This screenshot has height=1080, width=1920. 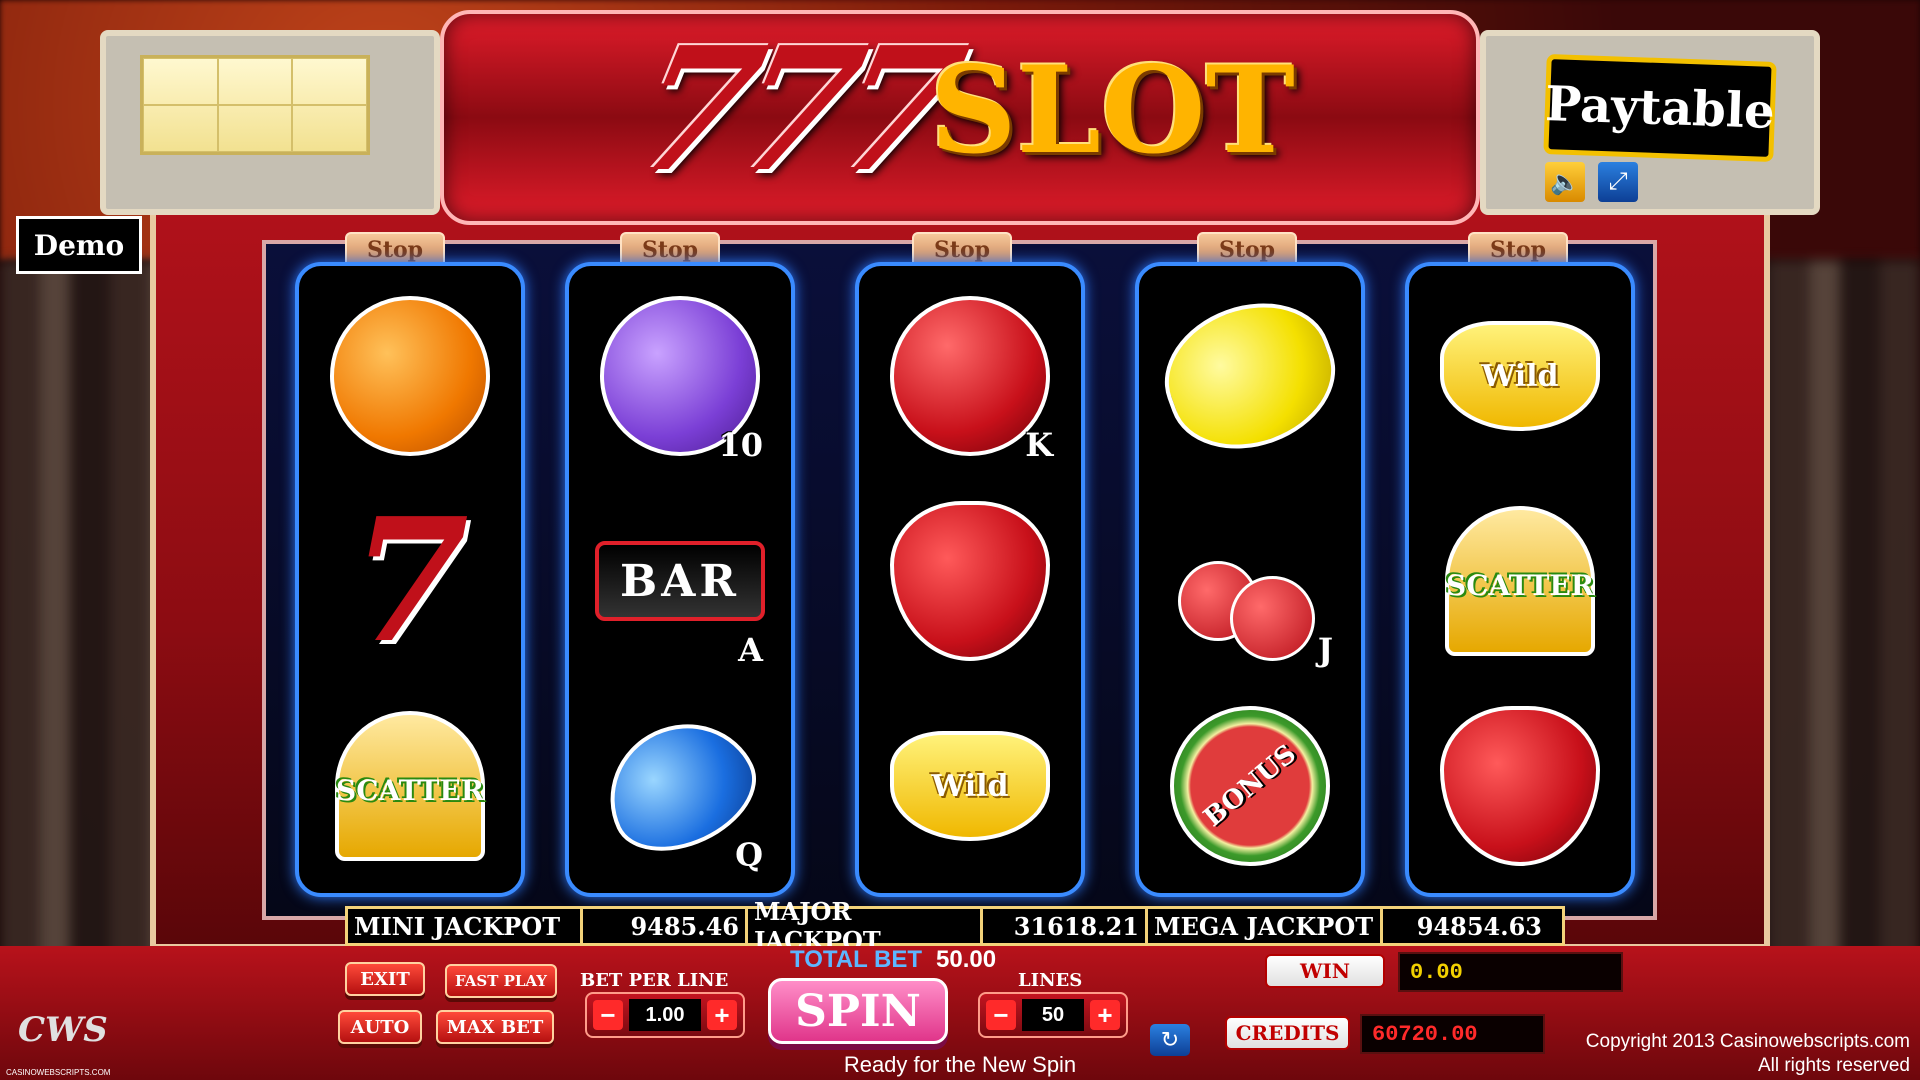 What do you see at coordinates (790, 110) in the screenshot?
I see `logo-777: 777` at bounding box center [790, 110].